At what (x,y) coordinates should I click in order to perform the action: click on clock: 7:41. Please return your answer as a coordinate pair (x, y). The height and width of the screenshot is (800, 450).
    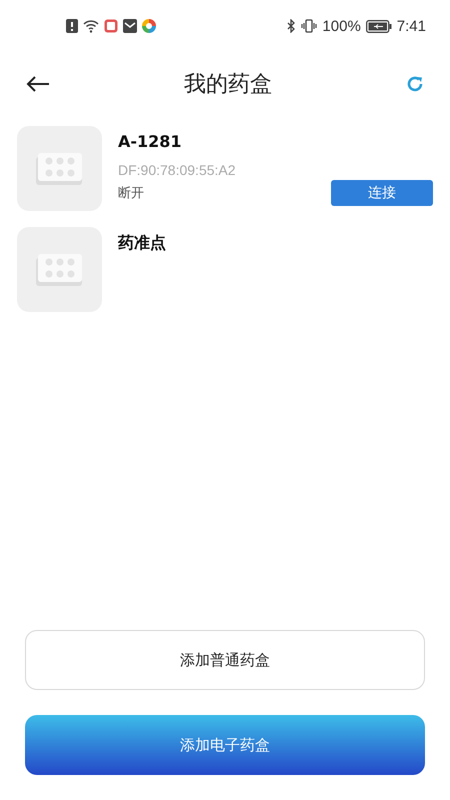
    Looking at the image, I should click on (411, 26).